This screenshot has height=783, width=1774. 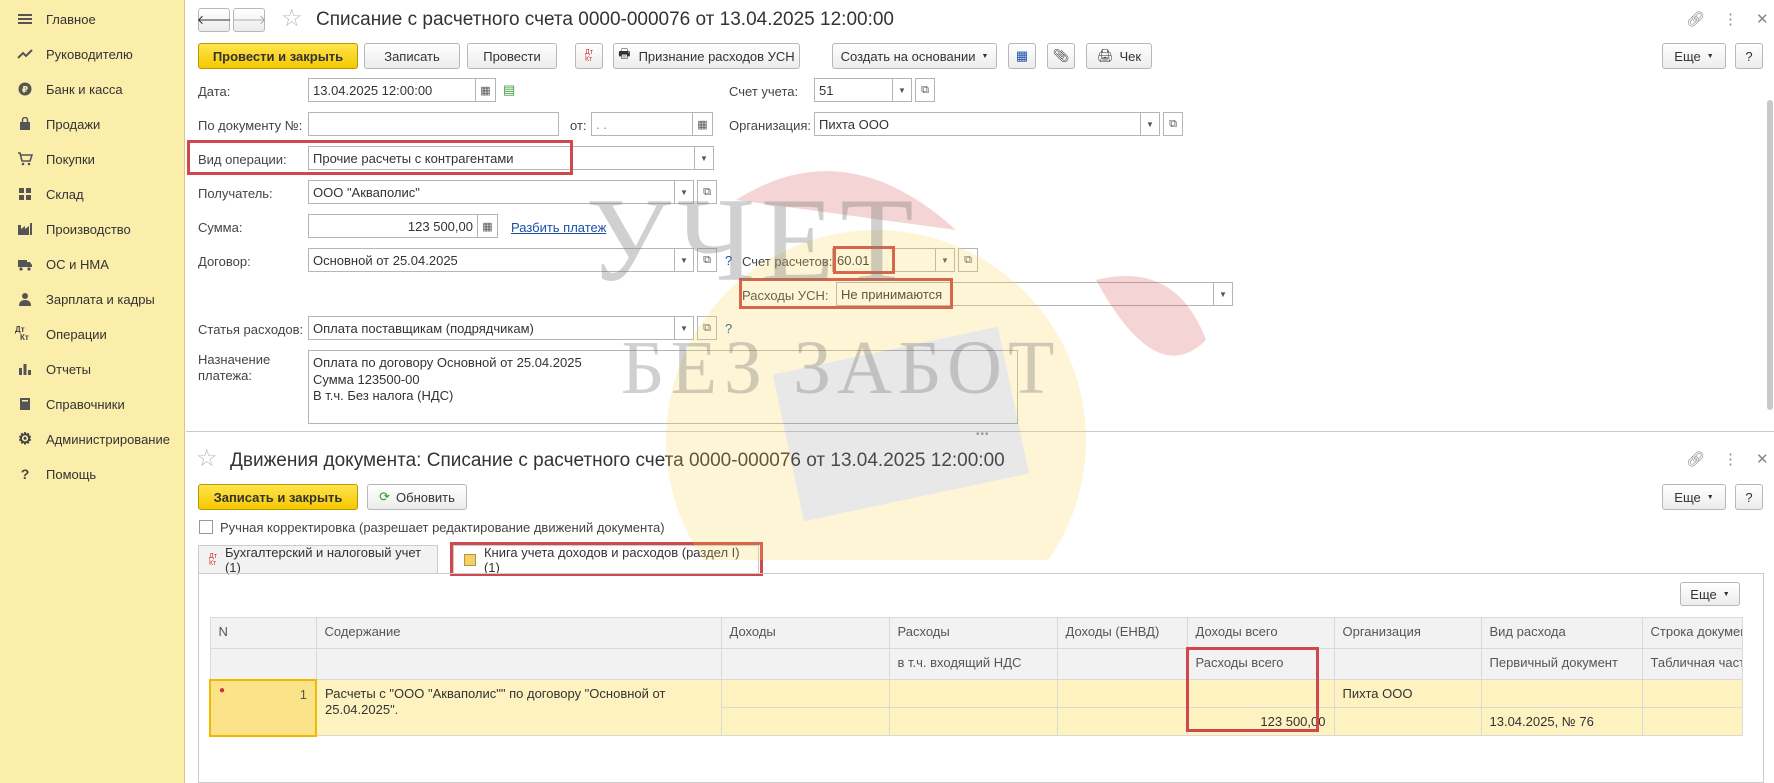 What do you see at coordinates (914, 56) in the screenshot?
I see `create-based-on-button: Создать на основании ▼` at bounding box center [914, 56].